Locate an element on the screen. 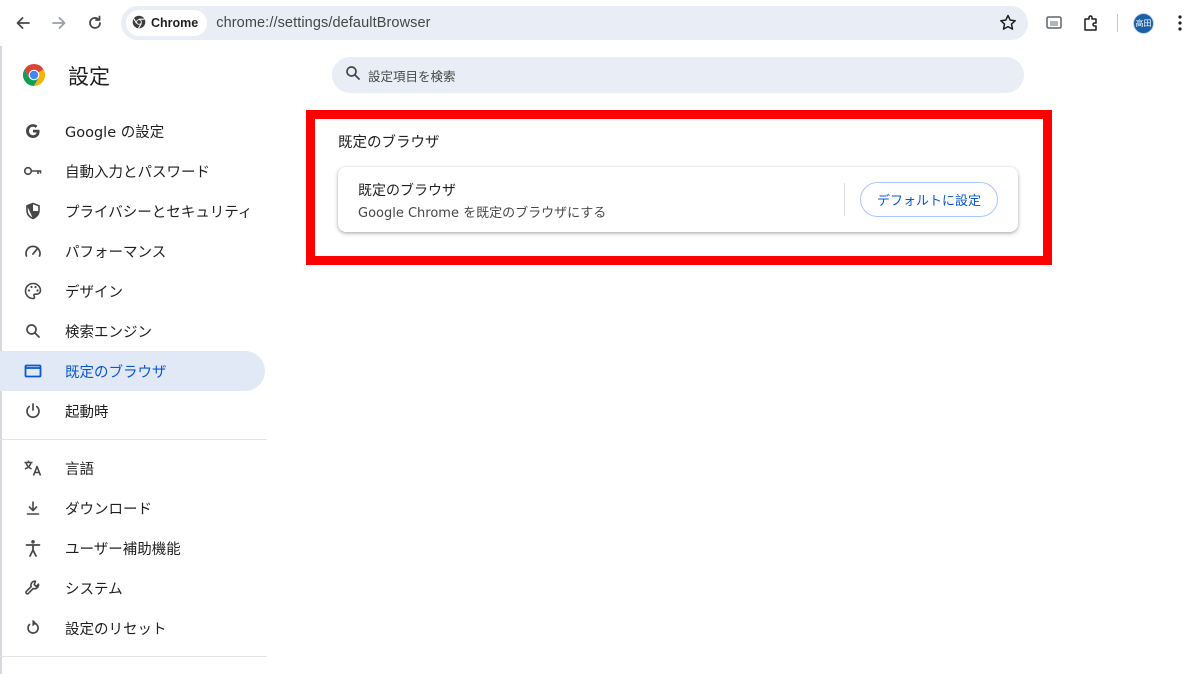  sidebar-item-downloads: ダウンロード is located at coordinates (132, 508).